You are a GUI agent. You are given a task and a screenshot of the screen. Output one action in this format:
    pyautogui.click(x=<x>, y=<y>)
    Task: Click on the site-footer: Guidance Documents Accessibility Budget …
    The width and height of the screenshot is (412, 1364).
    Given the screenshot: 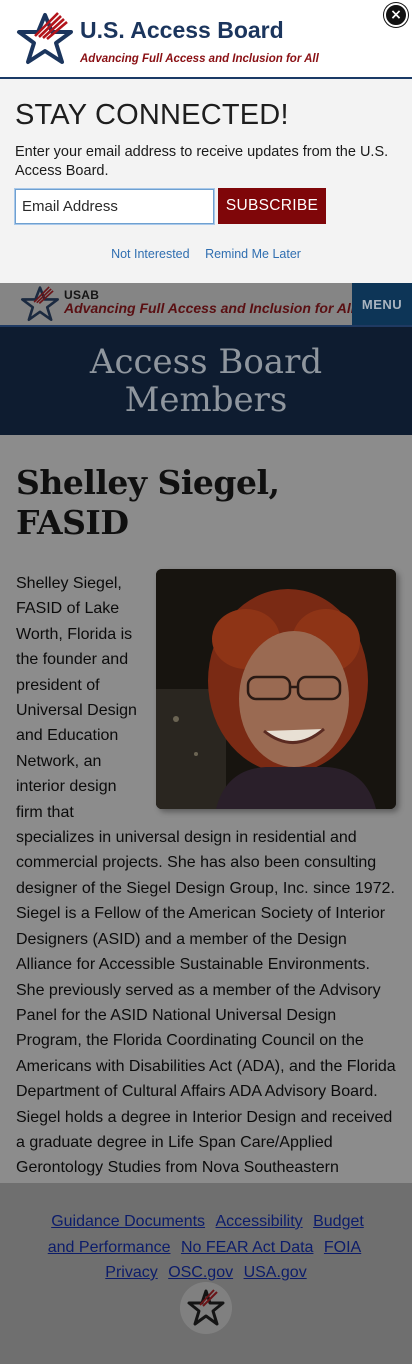 What is the action you would take?
    pyautogui.click(x=206, y=1273)
    